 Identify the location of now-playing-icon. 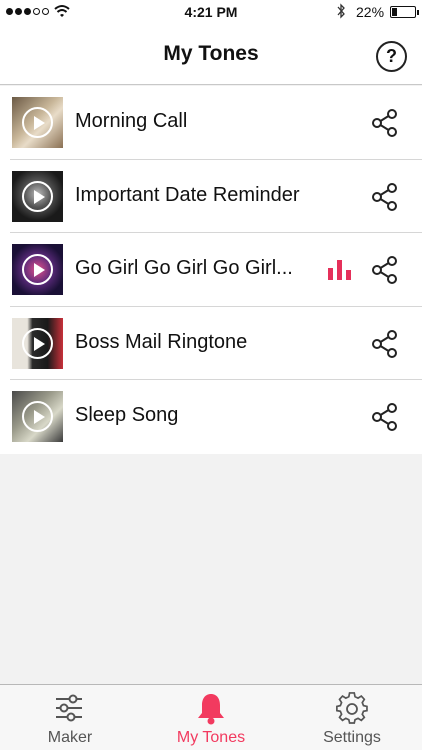
(340, 270).